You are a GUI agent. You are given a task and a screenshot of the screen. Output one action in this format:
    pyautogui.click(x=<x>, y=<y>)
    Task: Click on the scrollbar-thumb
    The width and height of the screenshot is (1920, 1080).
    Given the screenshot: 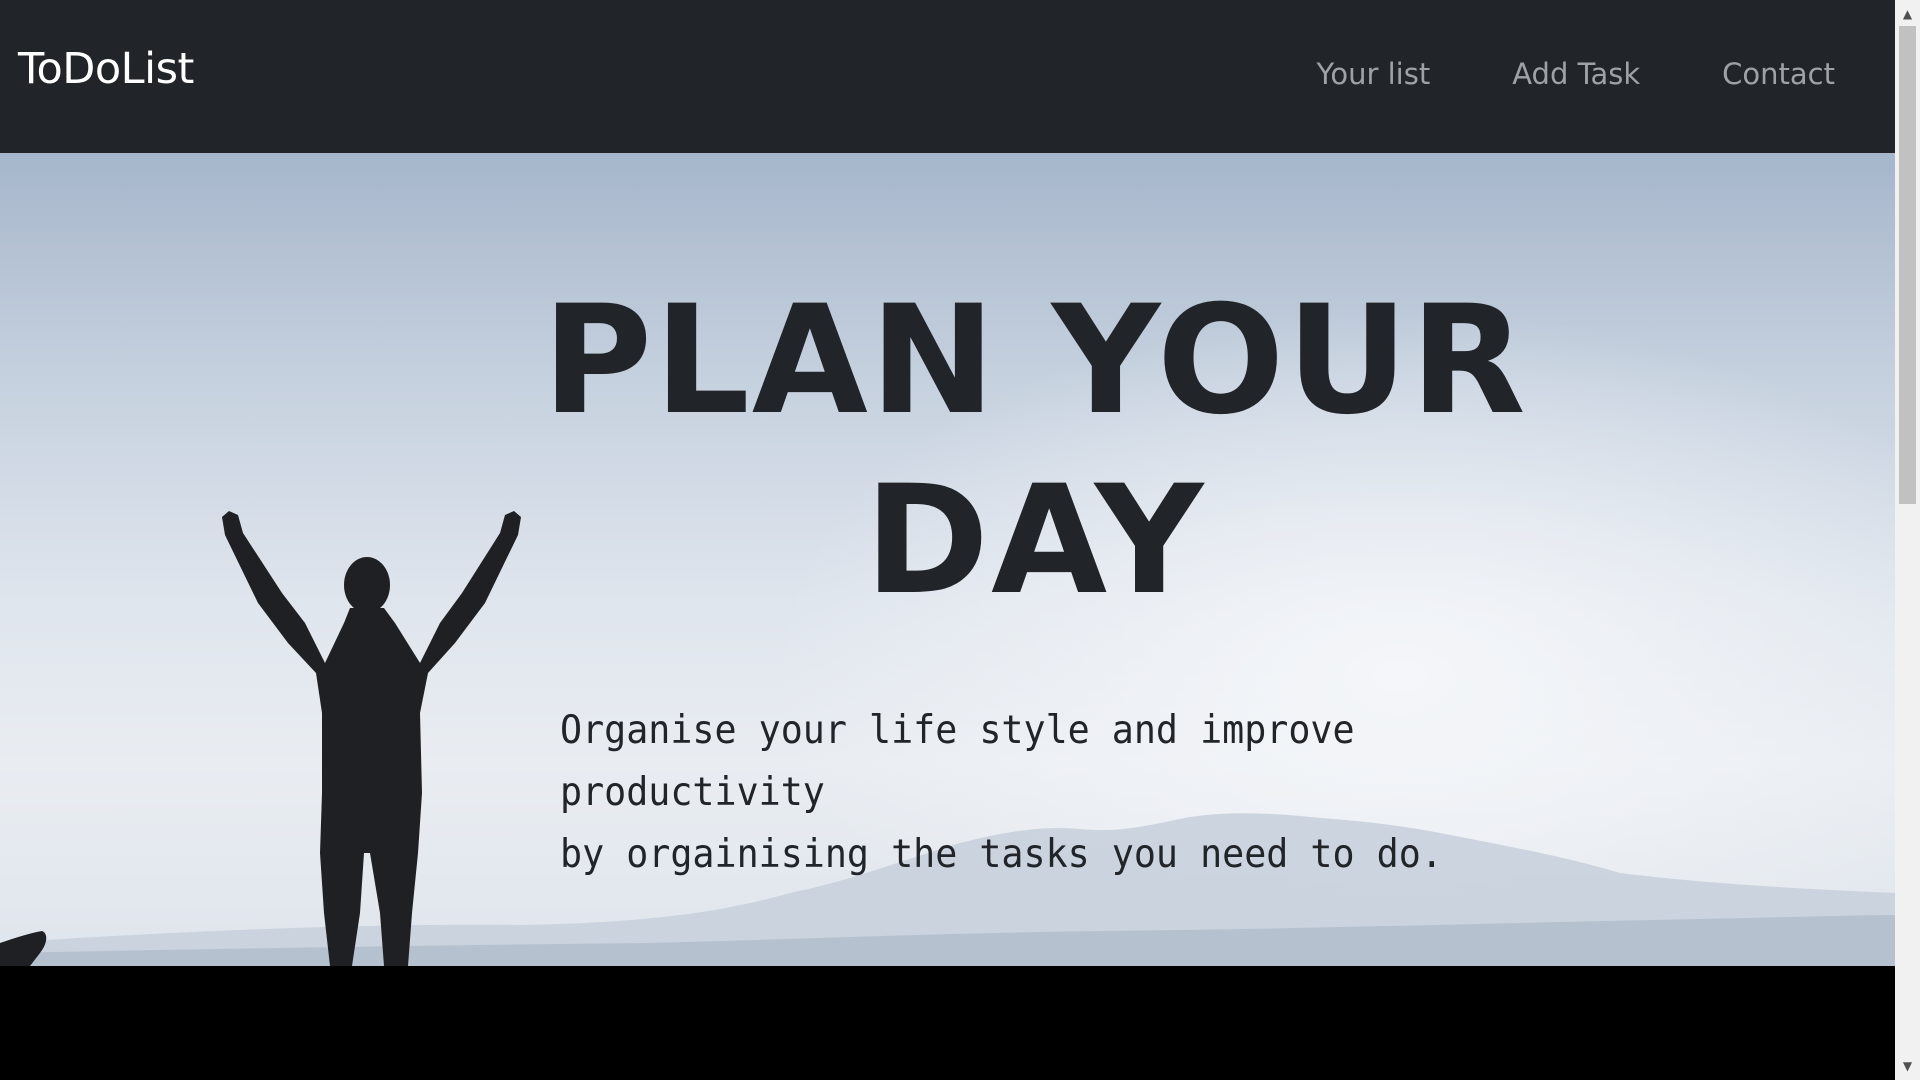 What is the action you would take?
    pyautogui.click(x=1907, y=265)
    